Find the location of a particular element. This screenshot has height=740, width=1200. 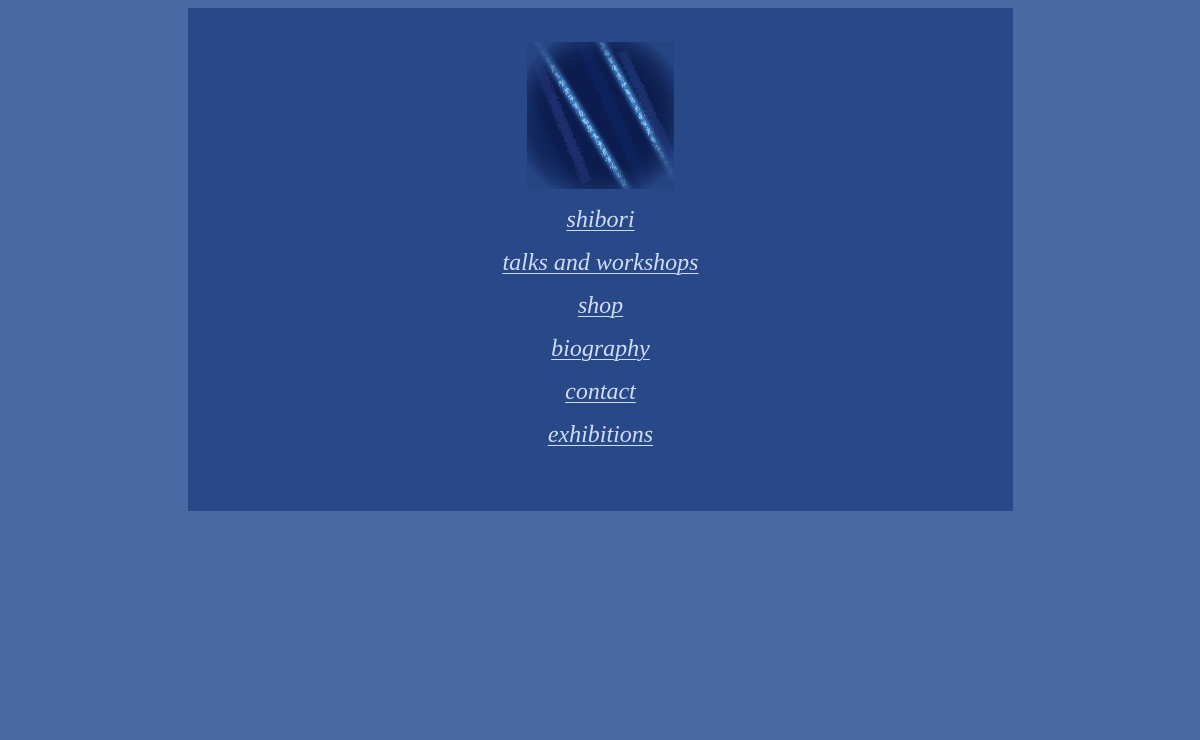

nav-item-shibori: shibori is located at coordinates (600, 222).